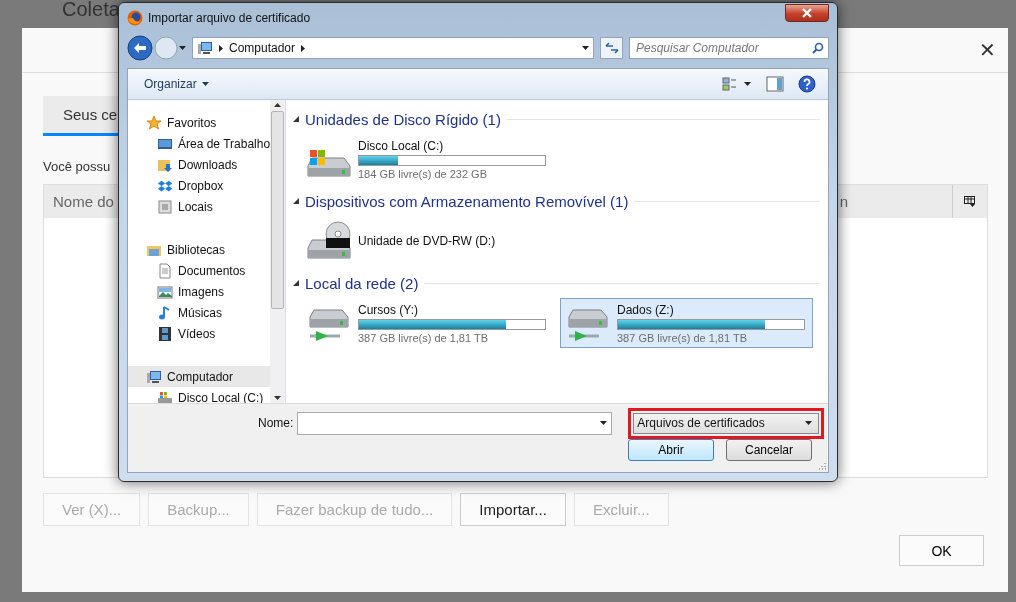 Image resolution: width=1016 pixels, height=602 pixels. What do you see at coordinates (199, 291) in the screenshot?
I see `nav-item: Imagens` at bounding box center [199, 291].